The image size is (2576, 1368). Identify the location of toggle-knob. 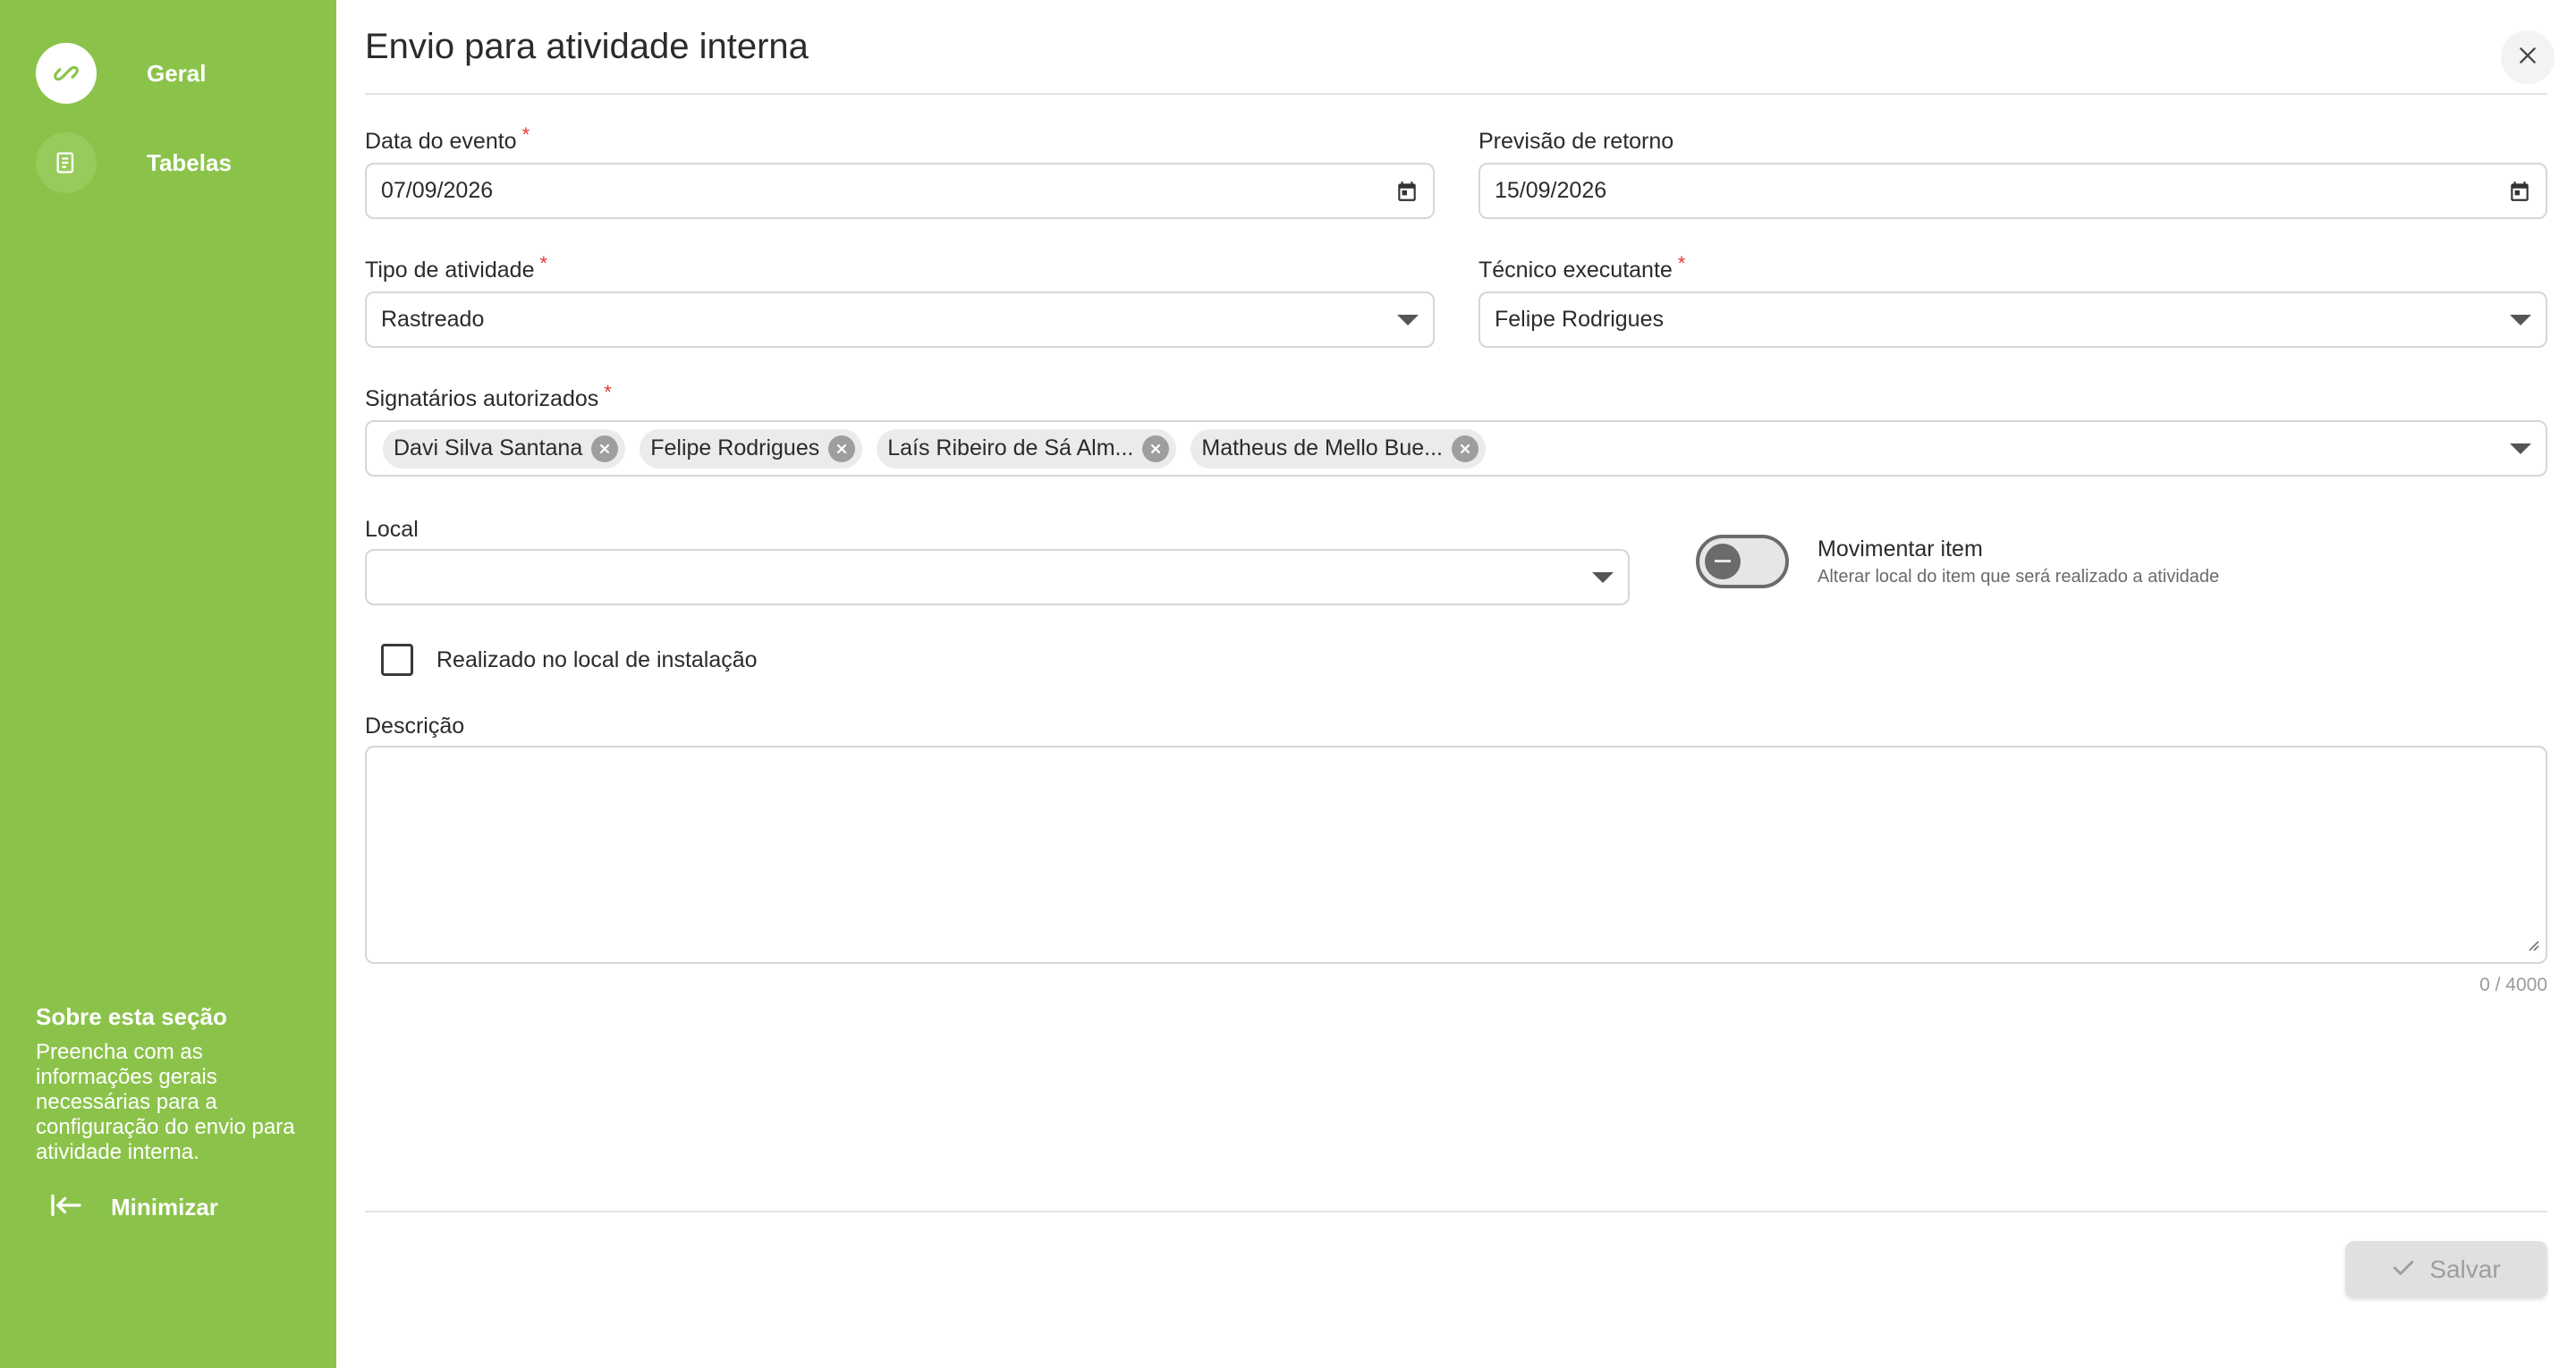
(1723, 561).